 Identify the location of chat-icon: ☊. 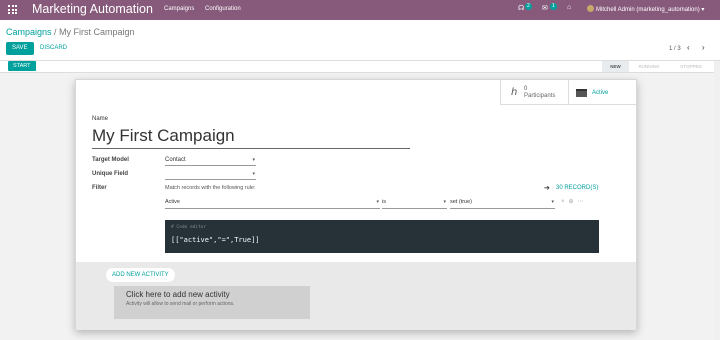
(521, 8).